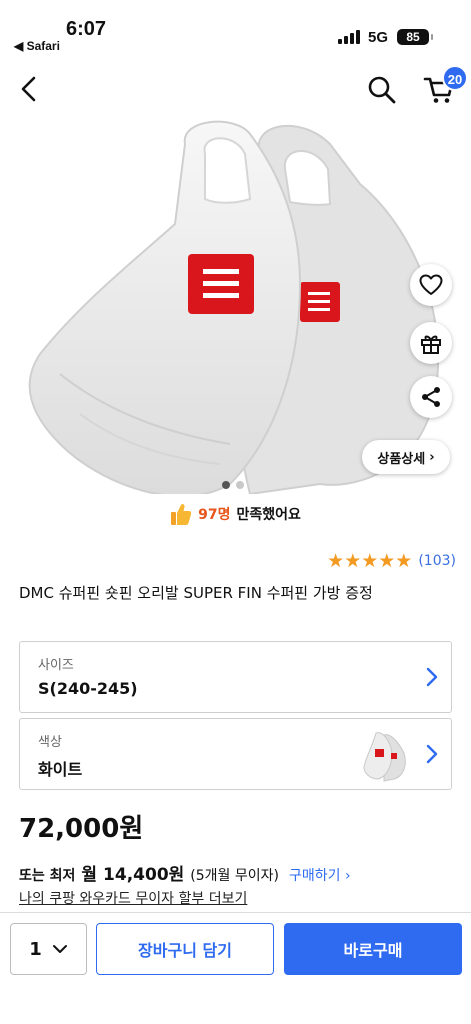  Describe the element at coordinates (185, 949) in the screenshot. I see `add-to-cart-button: 장바구니 담기` at that location.